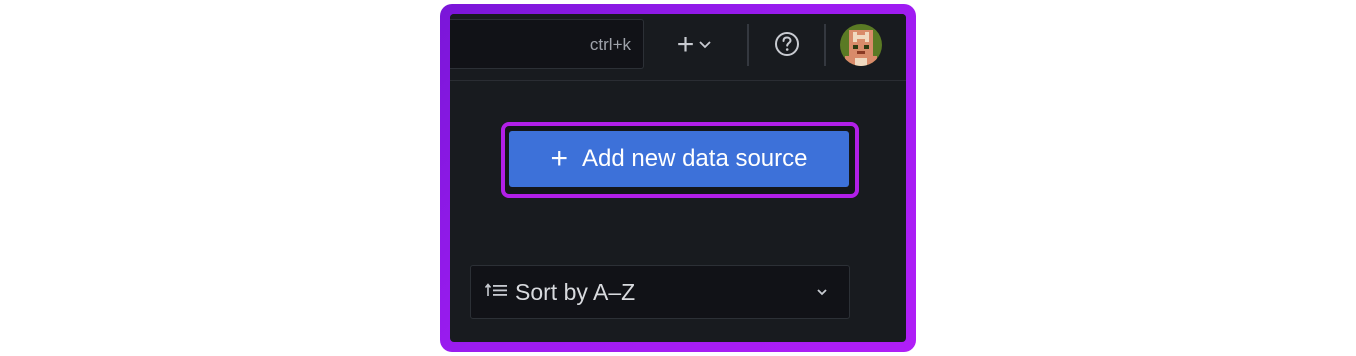 This screenshot has height=356, width=1356. I want to click on sort-selected-value: Sort by A–Z, so click(575, 291).